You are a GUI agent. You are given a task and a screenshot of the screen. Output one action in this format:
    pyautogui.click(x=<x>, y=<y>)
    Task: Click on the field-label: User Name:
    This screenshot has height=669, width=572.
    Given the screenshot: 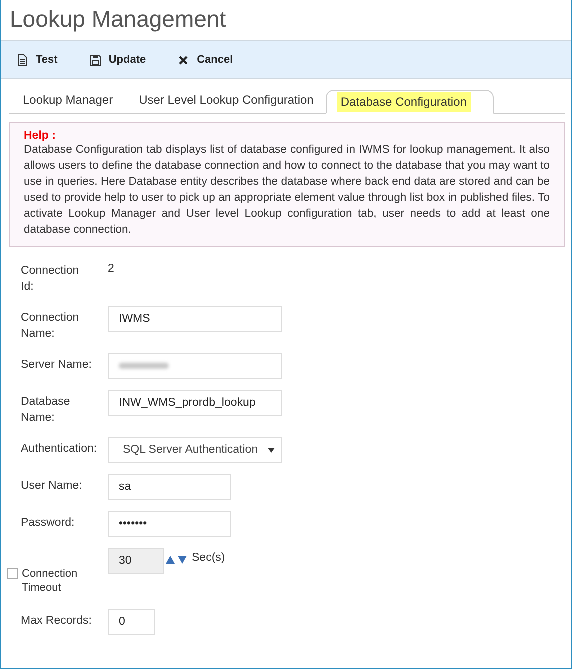 What is the action you would take?
    pyautogui.click(x=52, y=486)
    